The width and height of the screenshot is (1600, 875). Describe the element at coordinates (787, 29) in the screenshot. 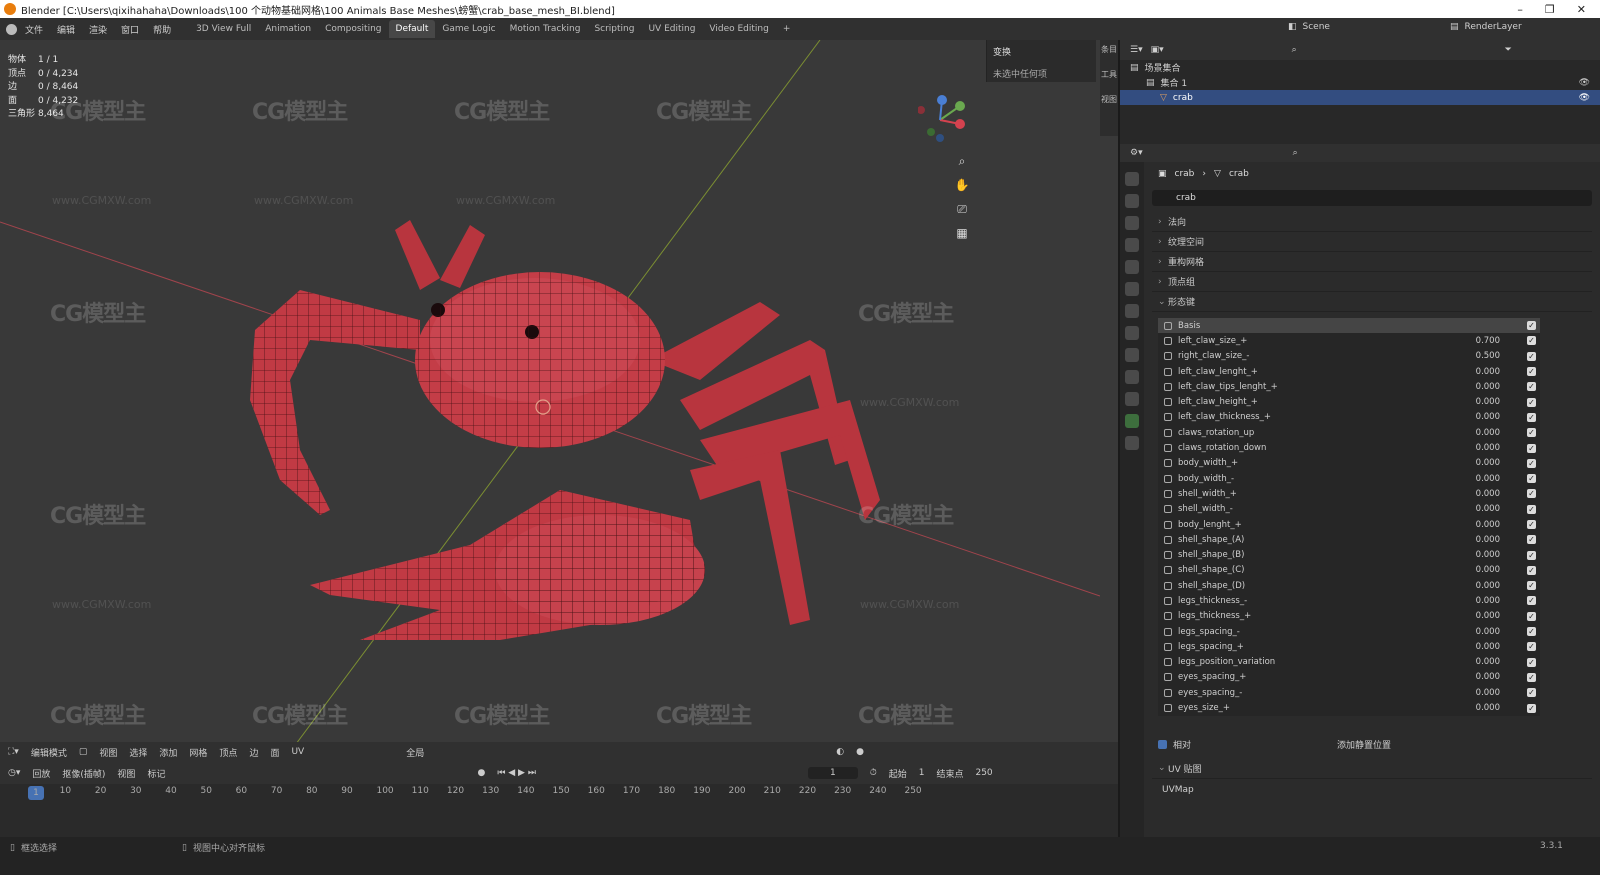

I see `add-workspace-button: +` at that location.